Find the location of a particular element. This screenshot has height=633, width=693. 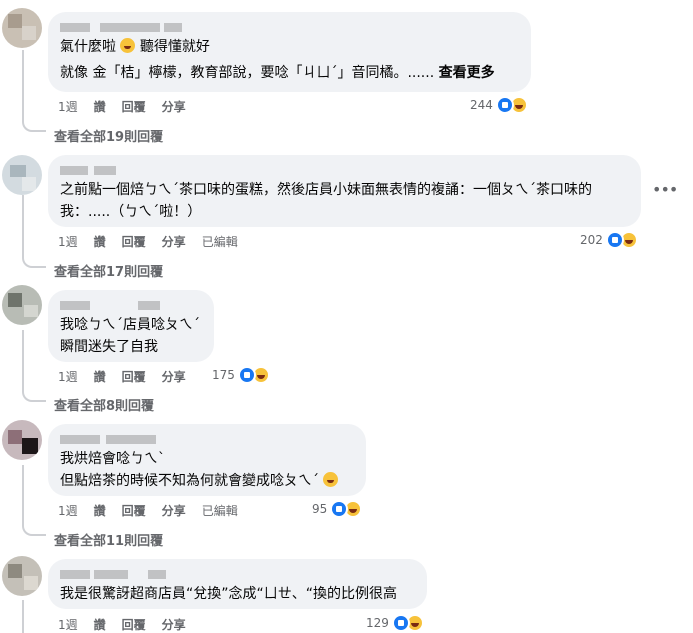

reaction-summary: 129 is located at coordinates (395, 623).